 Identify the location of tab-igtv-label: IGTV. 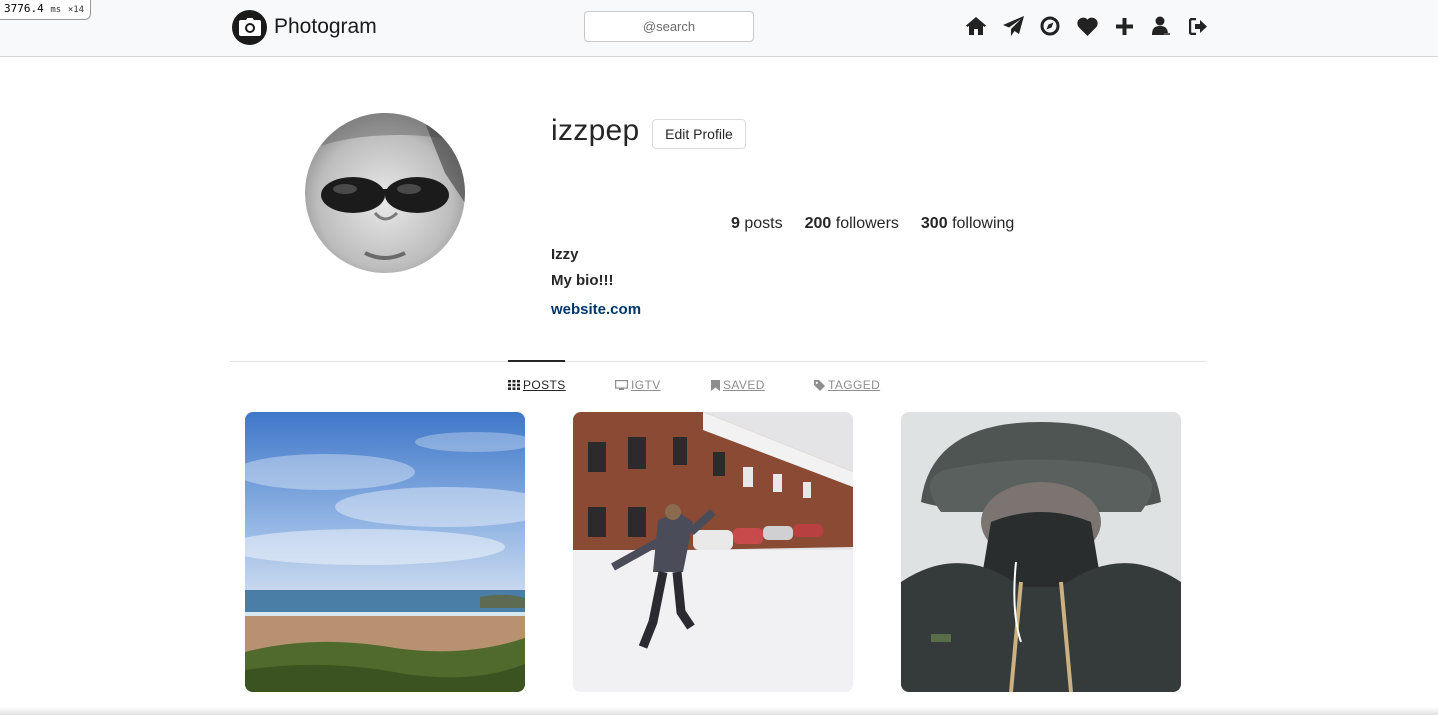
(646, 385).